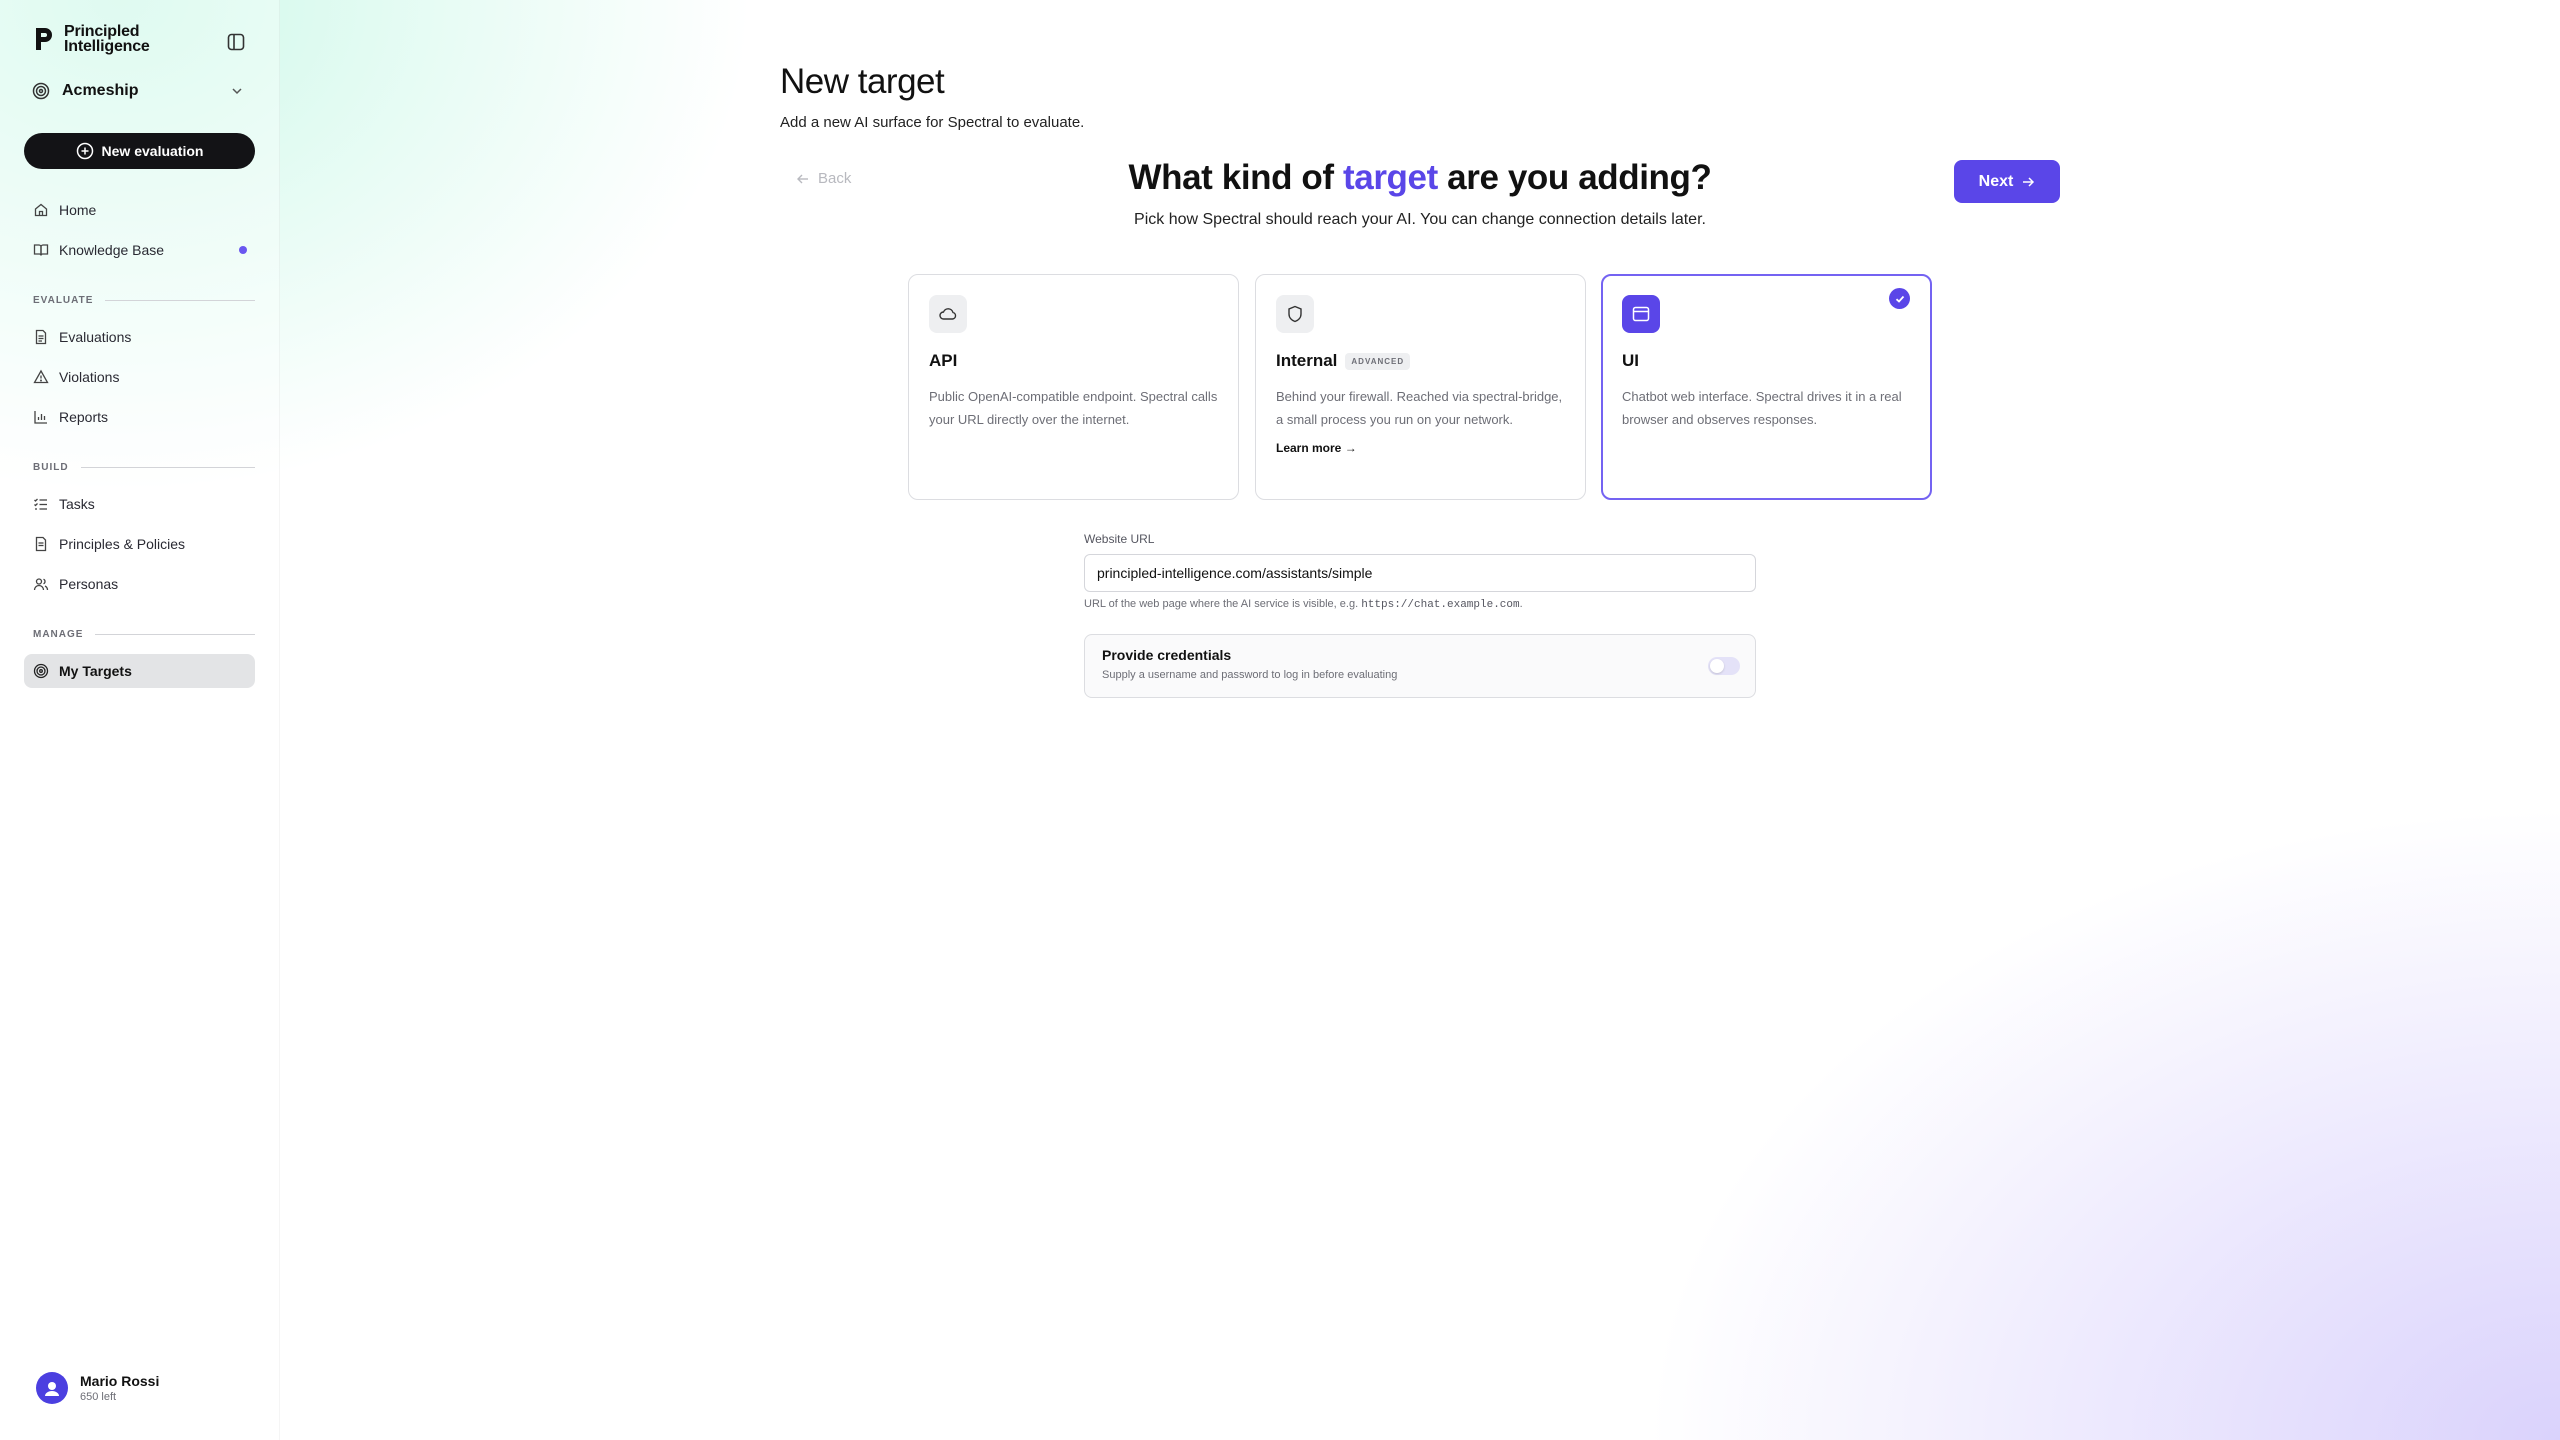  What do you see at coordinates (40, 417) in the screenshot?
I see `bar-chart-icon` at bounding box center [40, 417].